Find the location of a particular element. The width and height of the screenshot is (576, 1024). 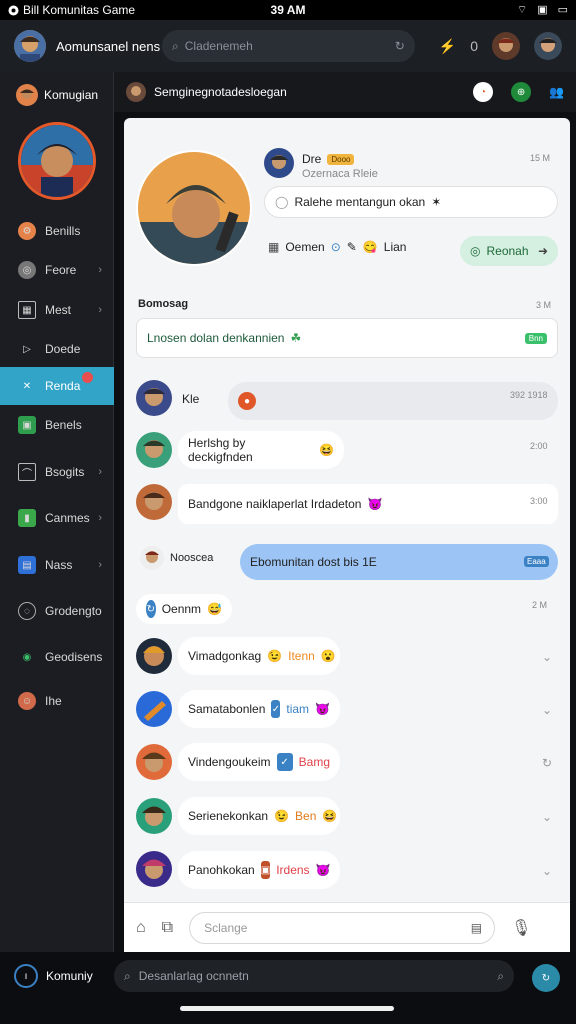

sidebar-item-label: Mest is located at coordinates (58, 310).